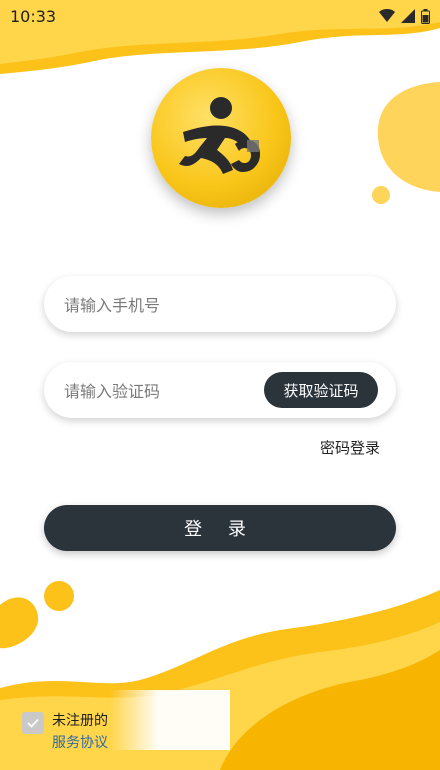 The height and width of the screenshot is (770, 440). Describe the element at coordinates (321, 390) in the screenshot. I see `get-code-button: 获取验证码` at that location.